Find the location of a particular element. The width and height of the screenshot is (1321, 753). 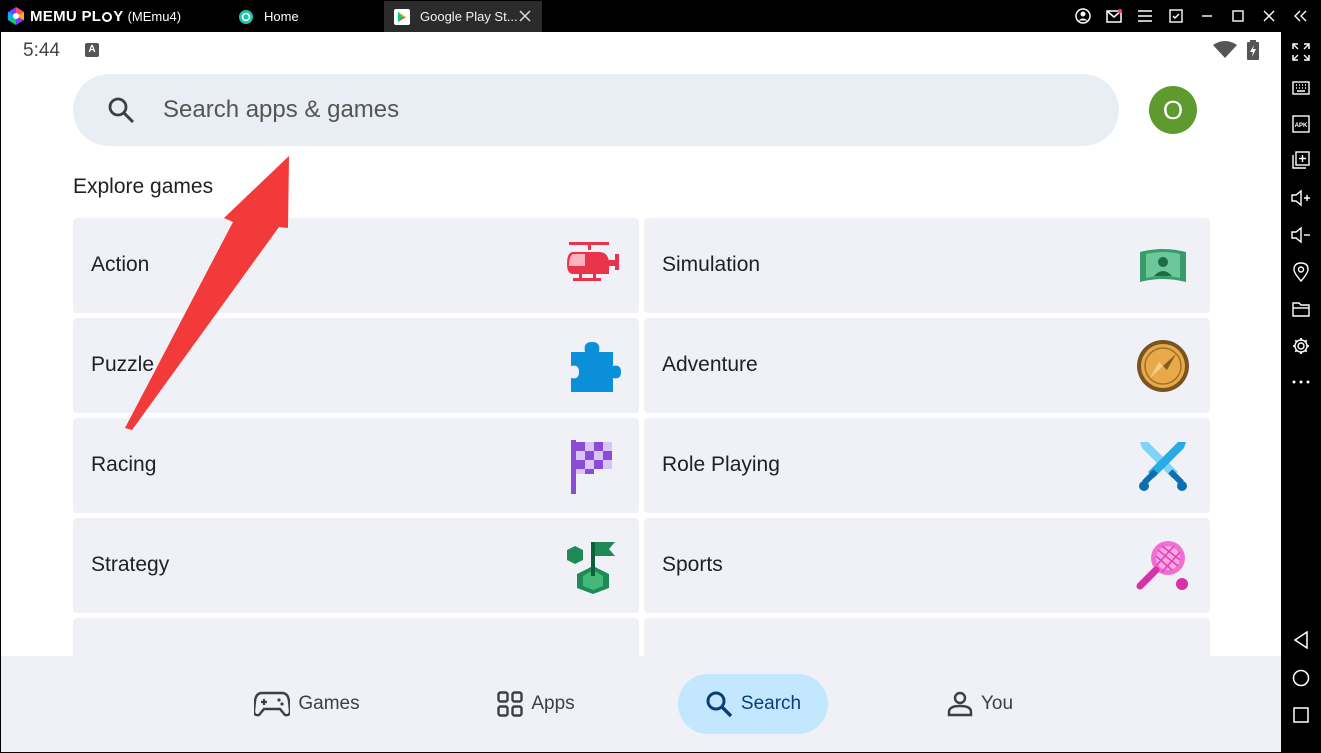

category-label: Simulation is located at coordinates (711, 264).